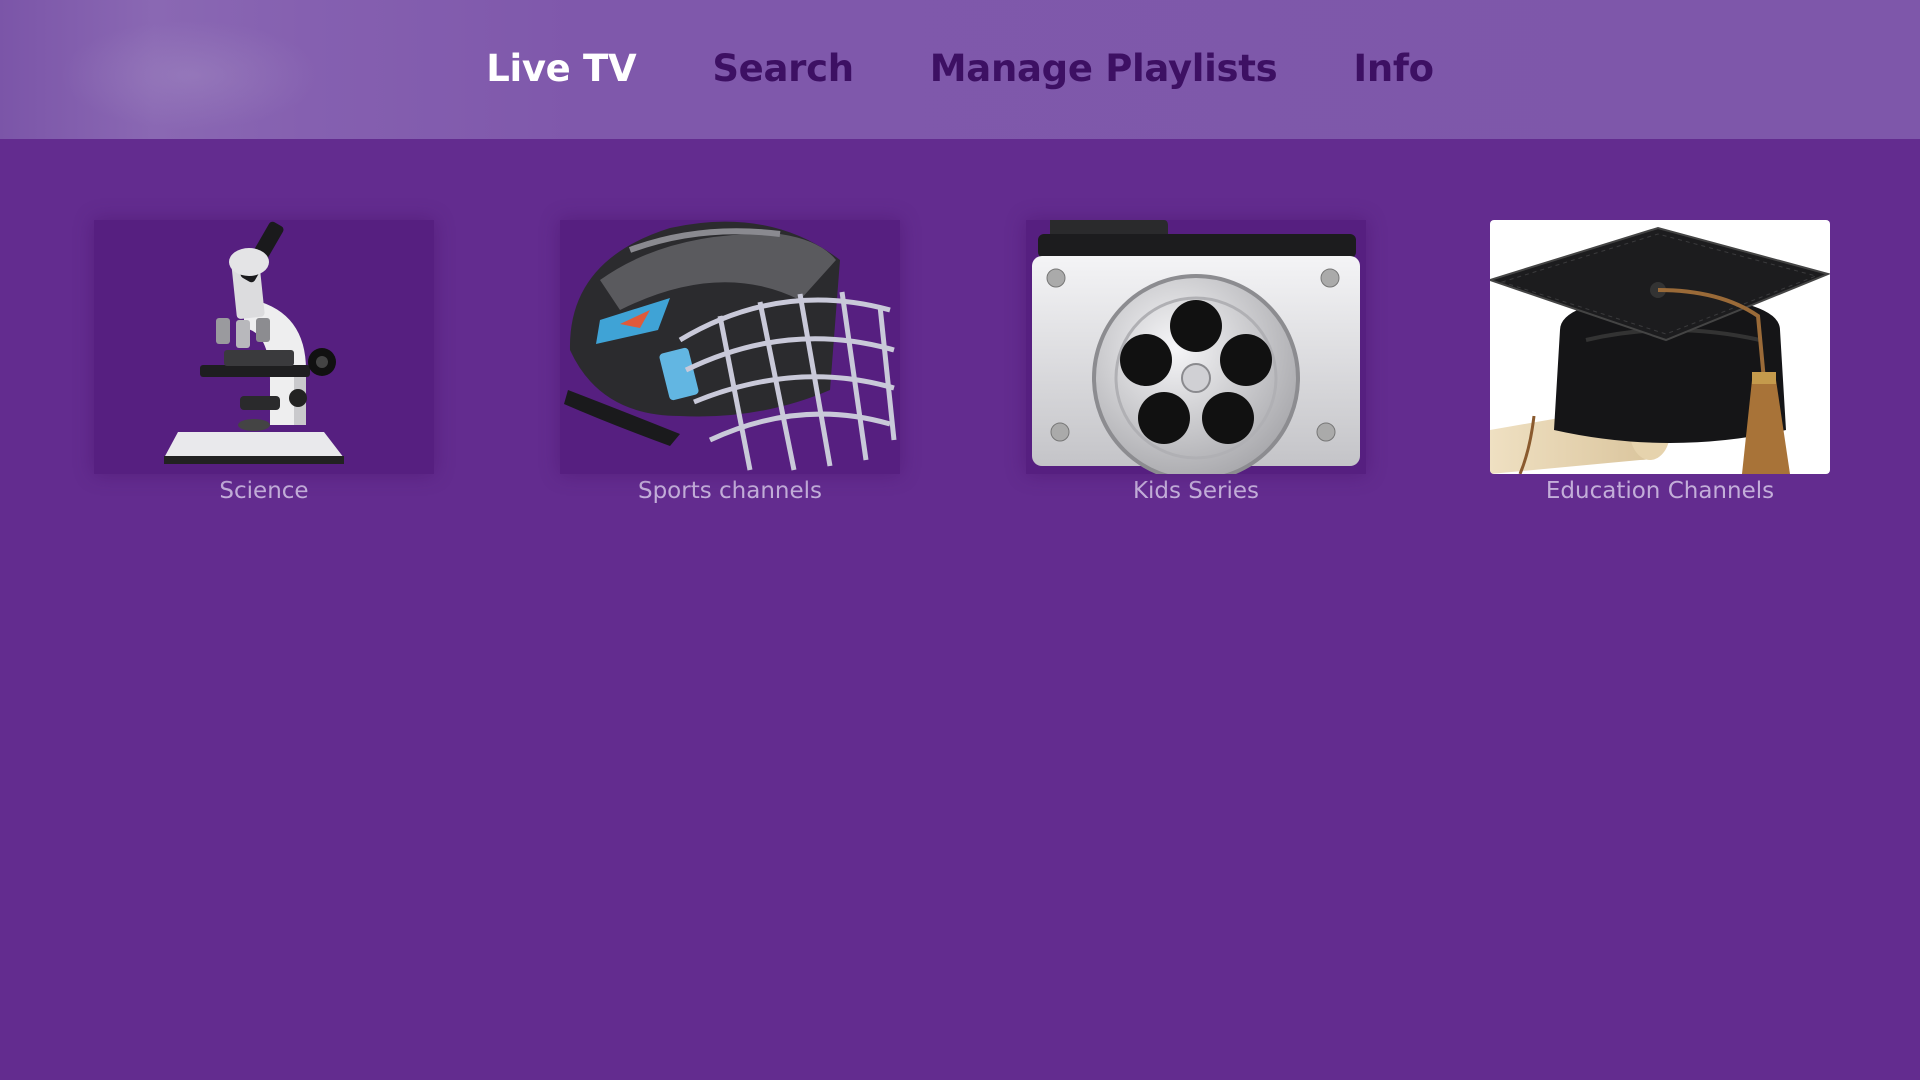  I want to click on category-label: Kids Series, so click(1196, 491).